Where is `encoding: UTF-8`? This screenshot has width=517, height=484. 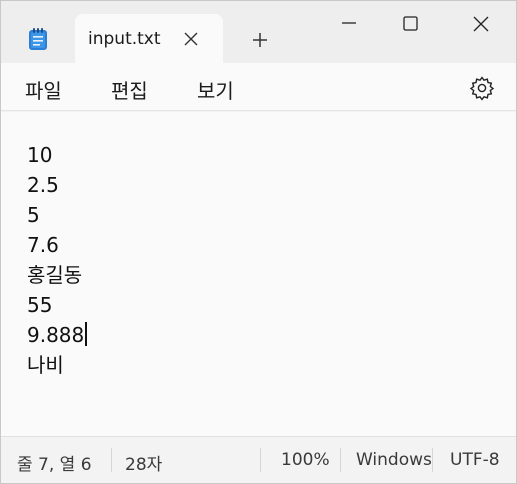 encoding: UTF-8 is located at coordinates (475, 460).